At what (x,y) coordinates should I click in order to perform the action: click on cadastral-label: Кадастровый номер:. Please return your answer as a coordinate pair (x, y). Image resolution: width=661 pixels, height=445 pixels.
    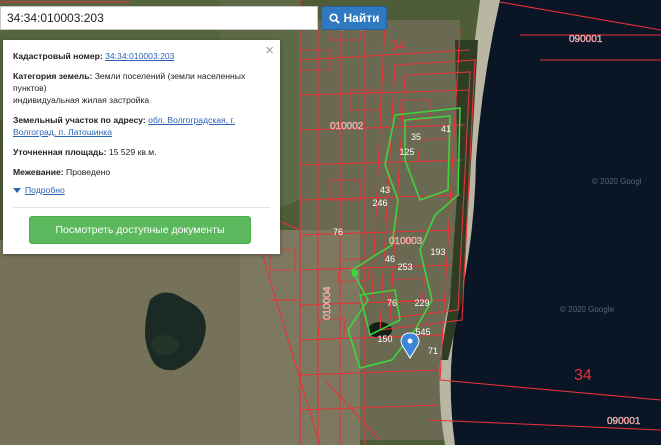
    Looking at the image, I should click on (58, 56).